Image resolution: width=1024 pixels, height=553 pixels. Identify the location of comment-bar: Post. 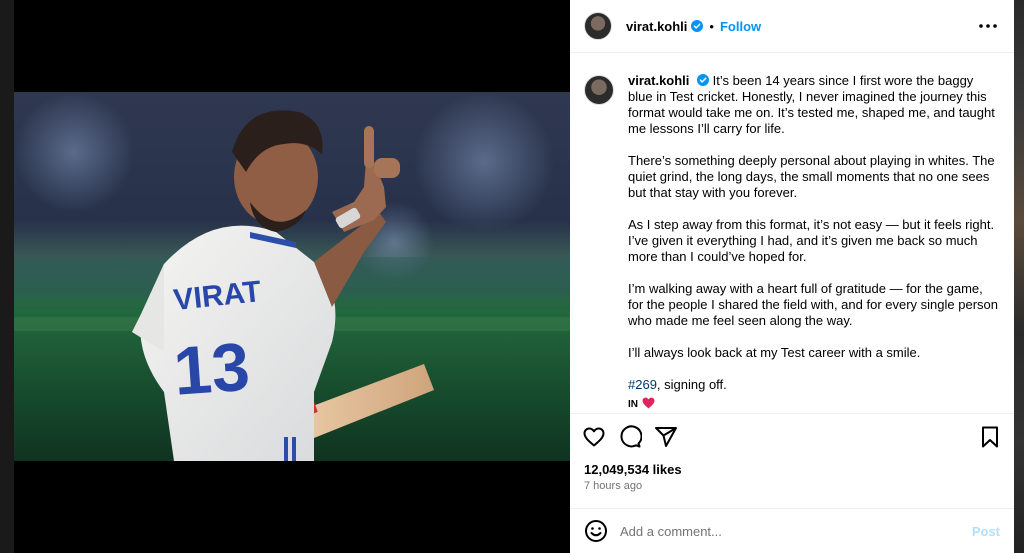
(792, 530).